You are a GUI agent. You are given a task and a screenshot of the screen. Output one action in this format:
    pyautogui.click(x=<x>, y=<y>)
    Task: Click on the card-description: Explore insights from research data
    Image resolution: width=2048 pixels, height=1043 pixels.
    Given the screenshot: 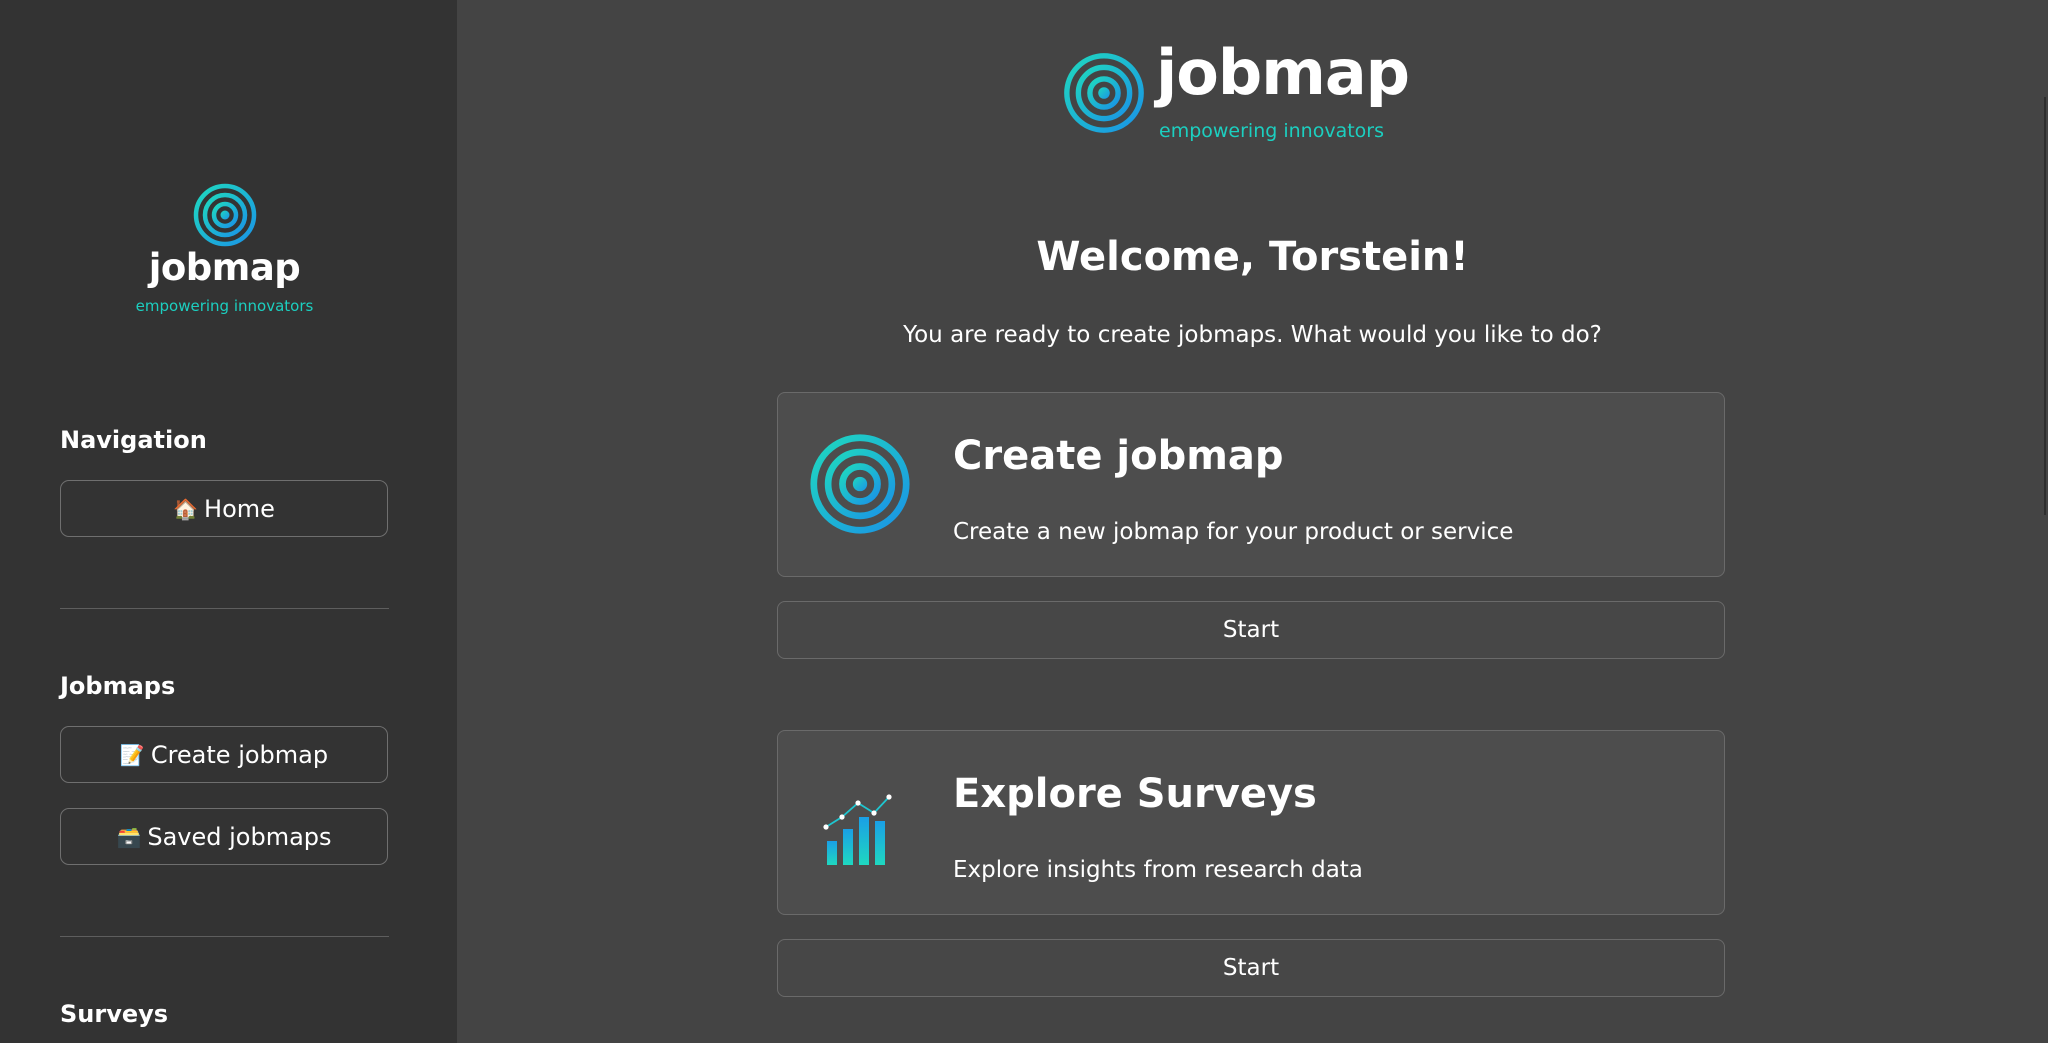 What is the action you would take?
    pyautogui.click(x=1158, y=870)
    